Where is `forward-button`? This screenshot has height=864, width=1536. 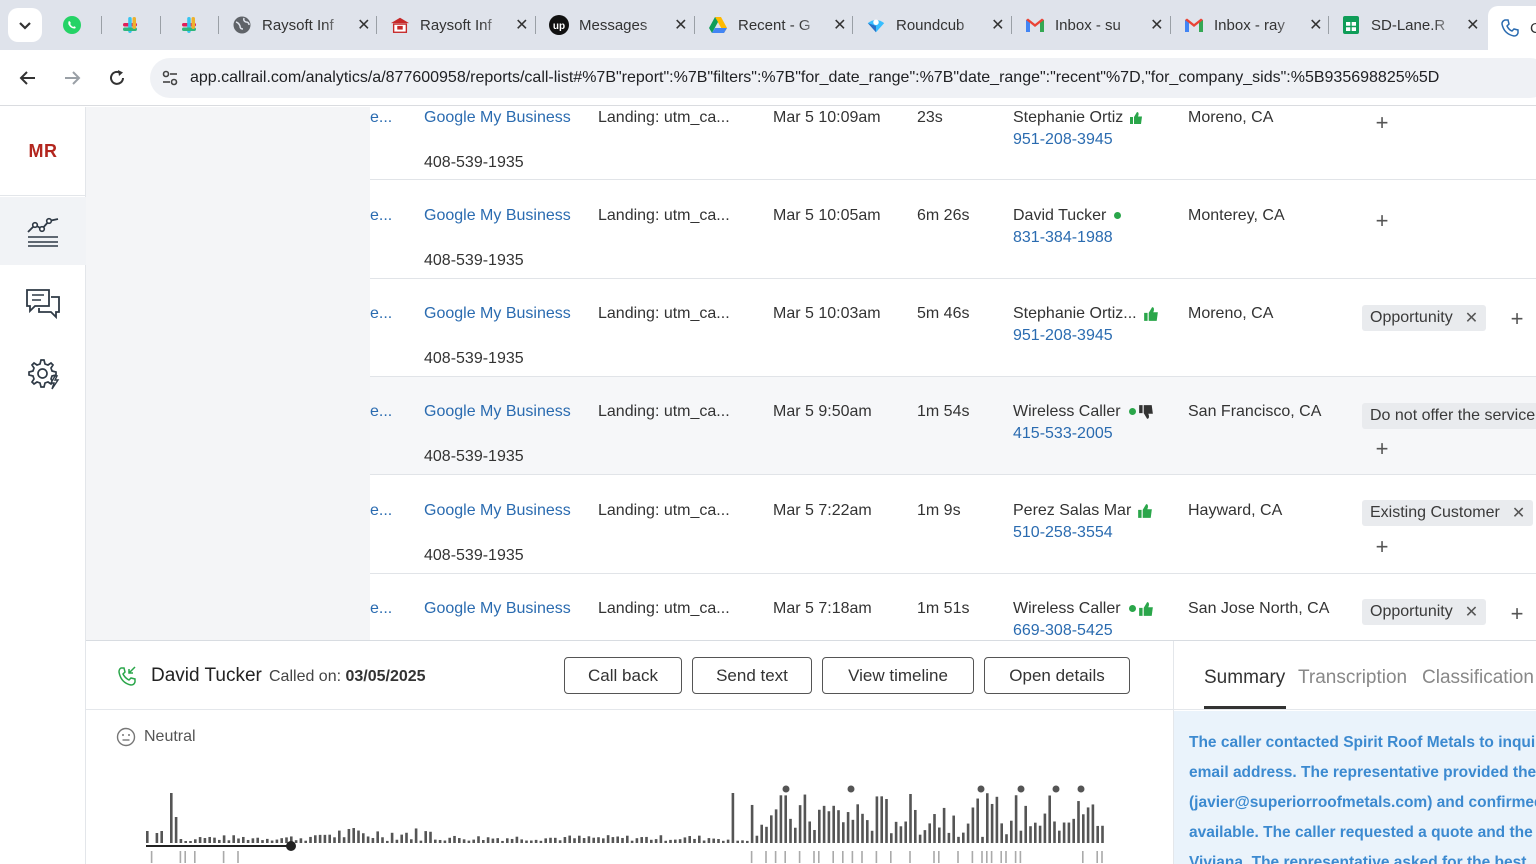
forward-button is located at coordinates (72, 78).